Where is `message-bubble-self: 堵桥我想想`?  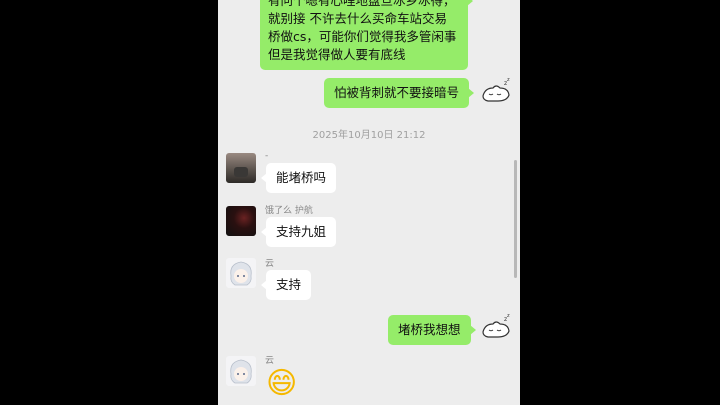
message-bubble-self: 堵桥我想想 is located at coordinates (432, 330).